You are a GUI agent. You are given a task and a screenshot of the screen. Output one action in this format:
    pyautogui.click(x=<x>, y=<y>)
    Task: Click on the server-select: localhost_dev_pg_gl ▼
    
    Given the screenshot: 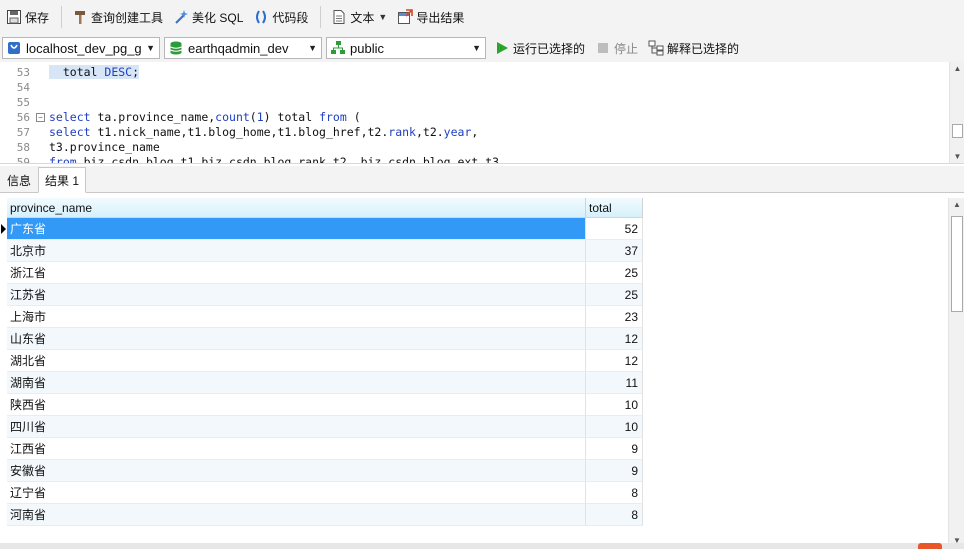 What is the action you would take?
    pyautogui.click(x=81, y=48)
    